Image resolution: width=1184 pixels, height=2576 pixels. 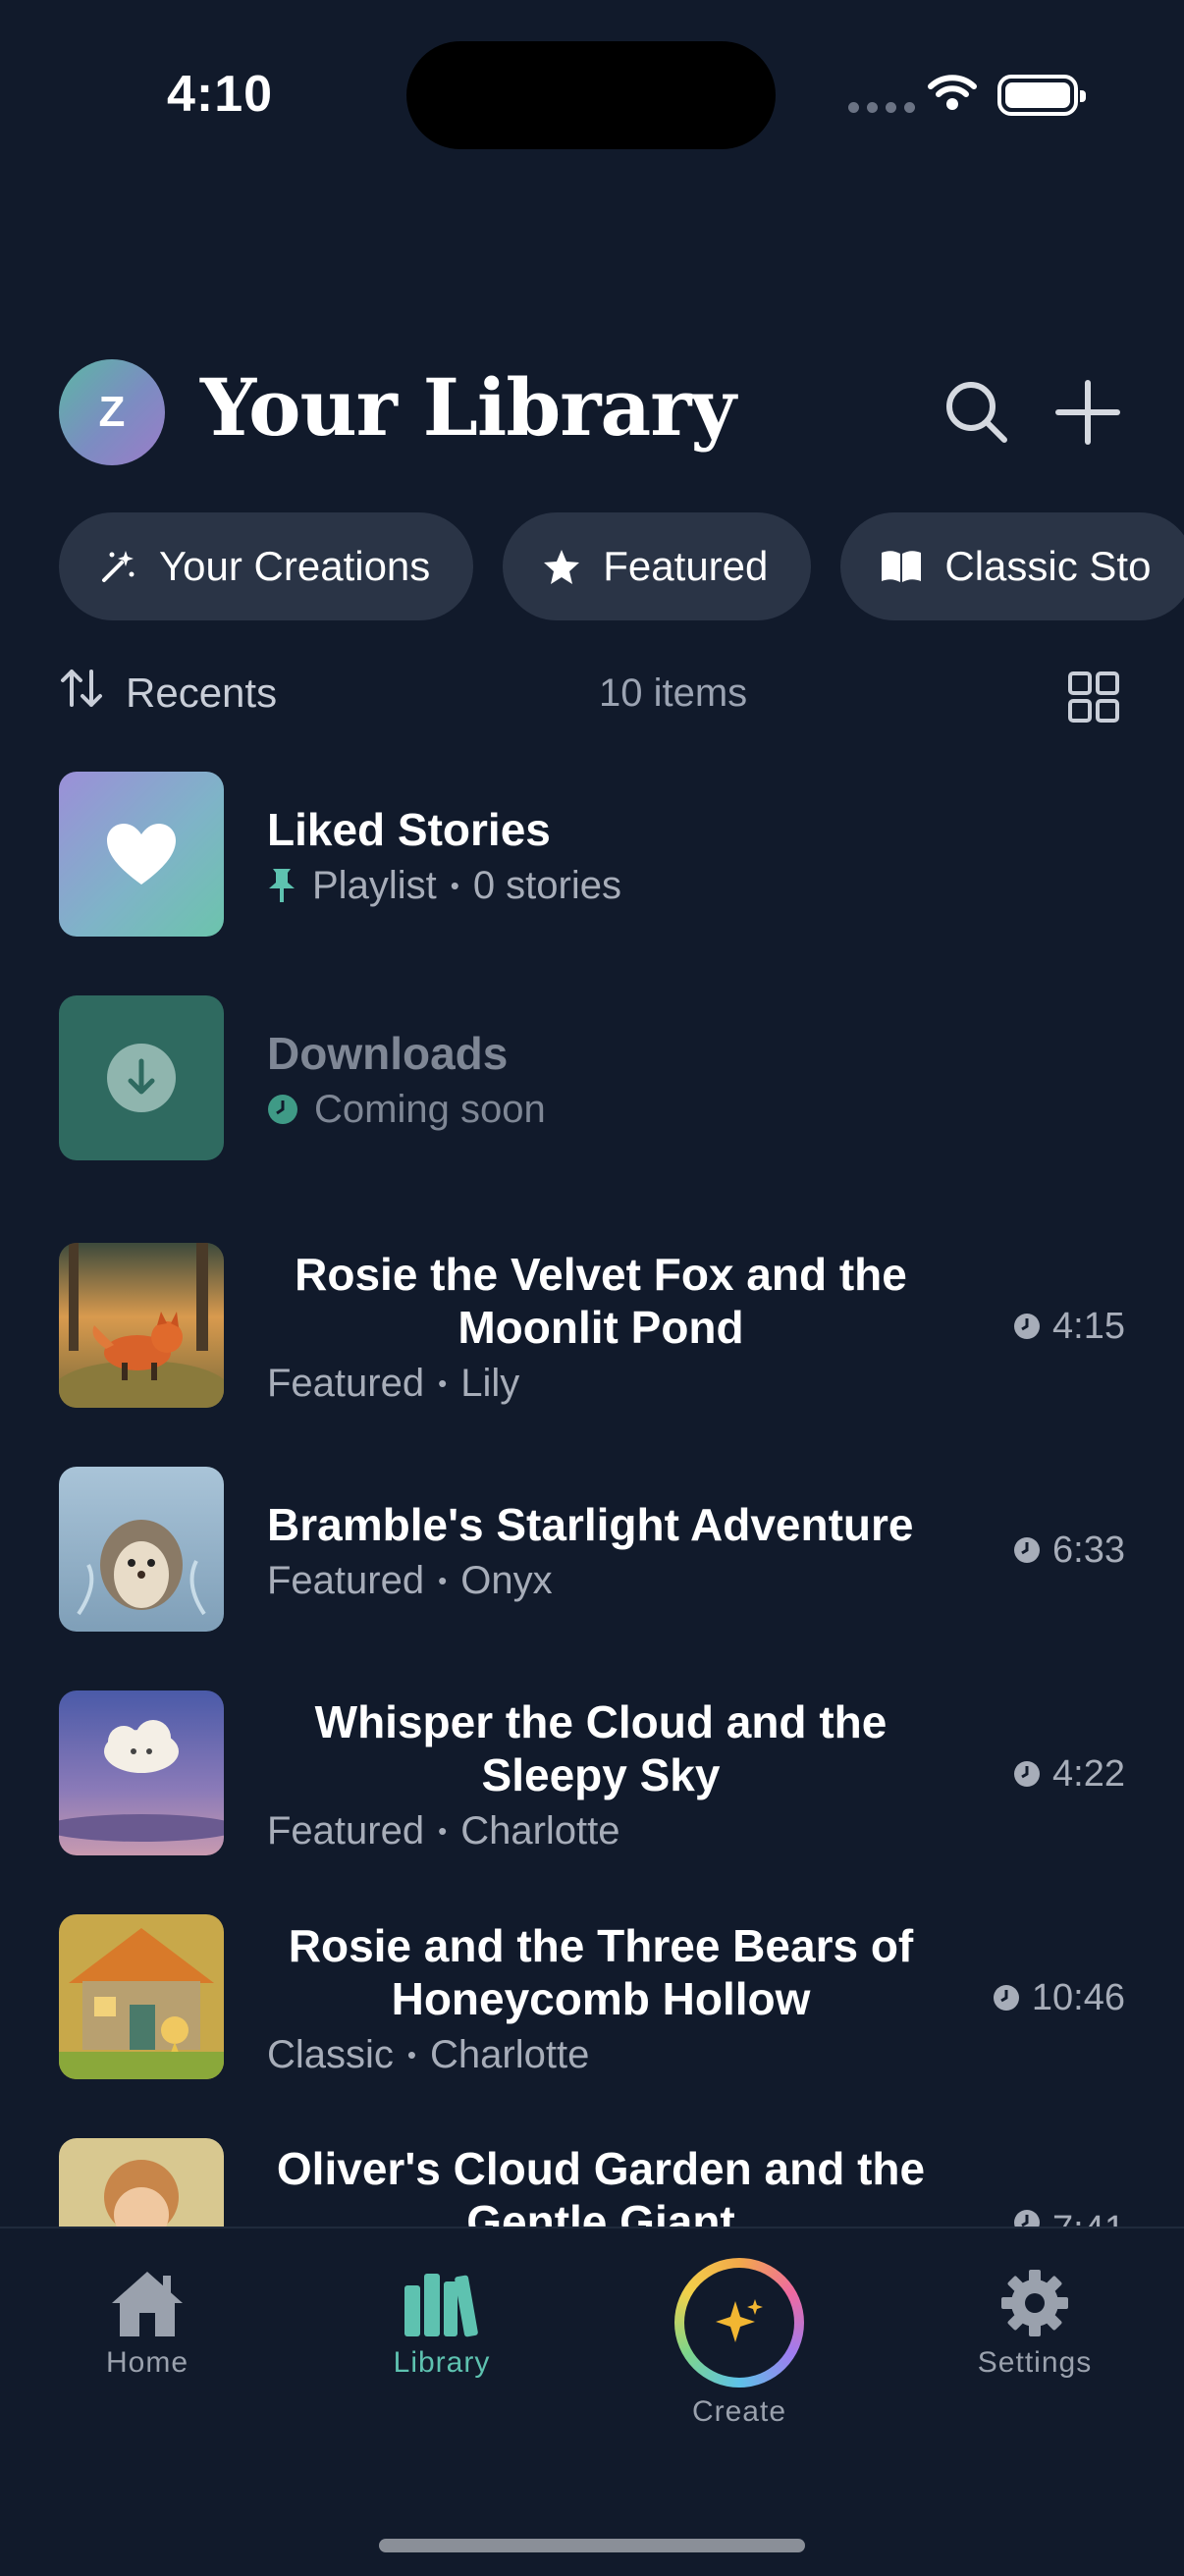 What do you see at coordinates (1093, 697) in the screenshot?
I see `grid-view-icon` at bounding box center [1093, 697].